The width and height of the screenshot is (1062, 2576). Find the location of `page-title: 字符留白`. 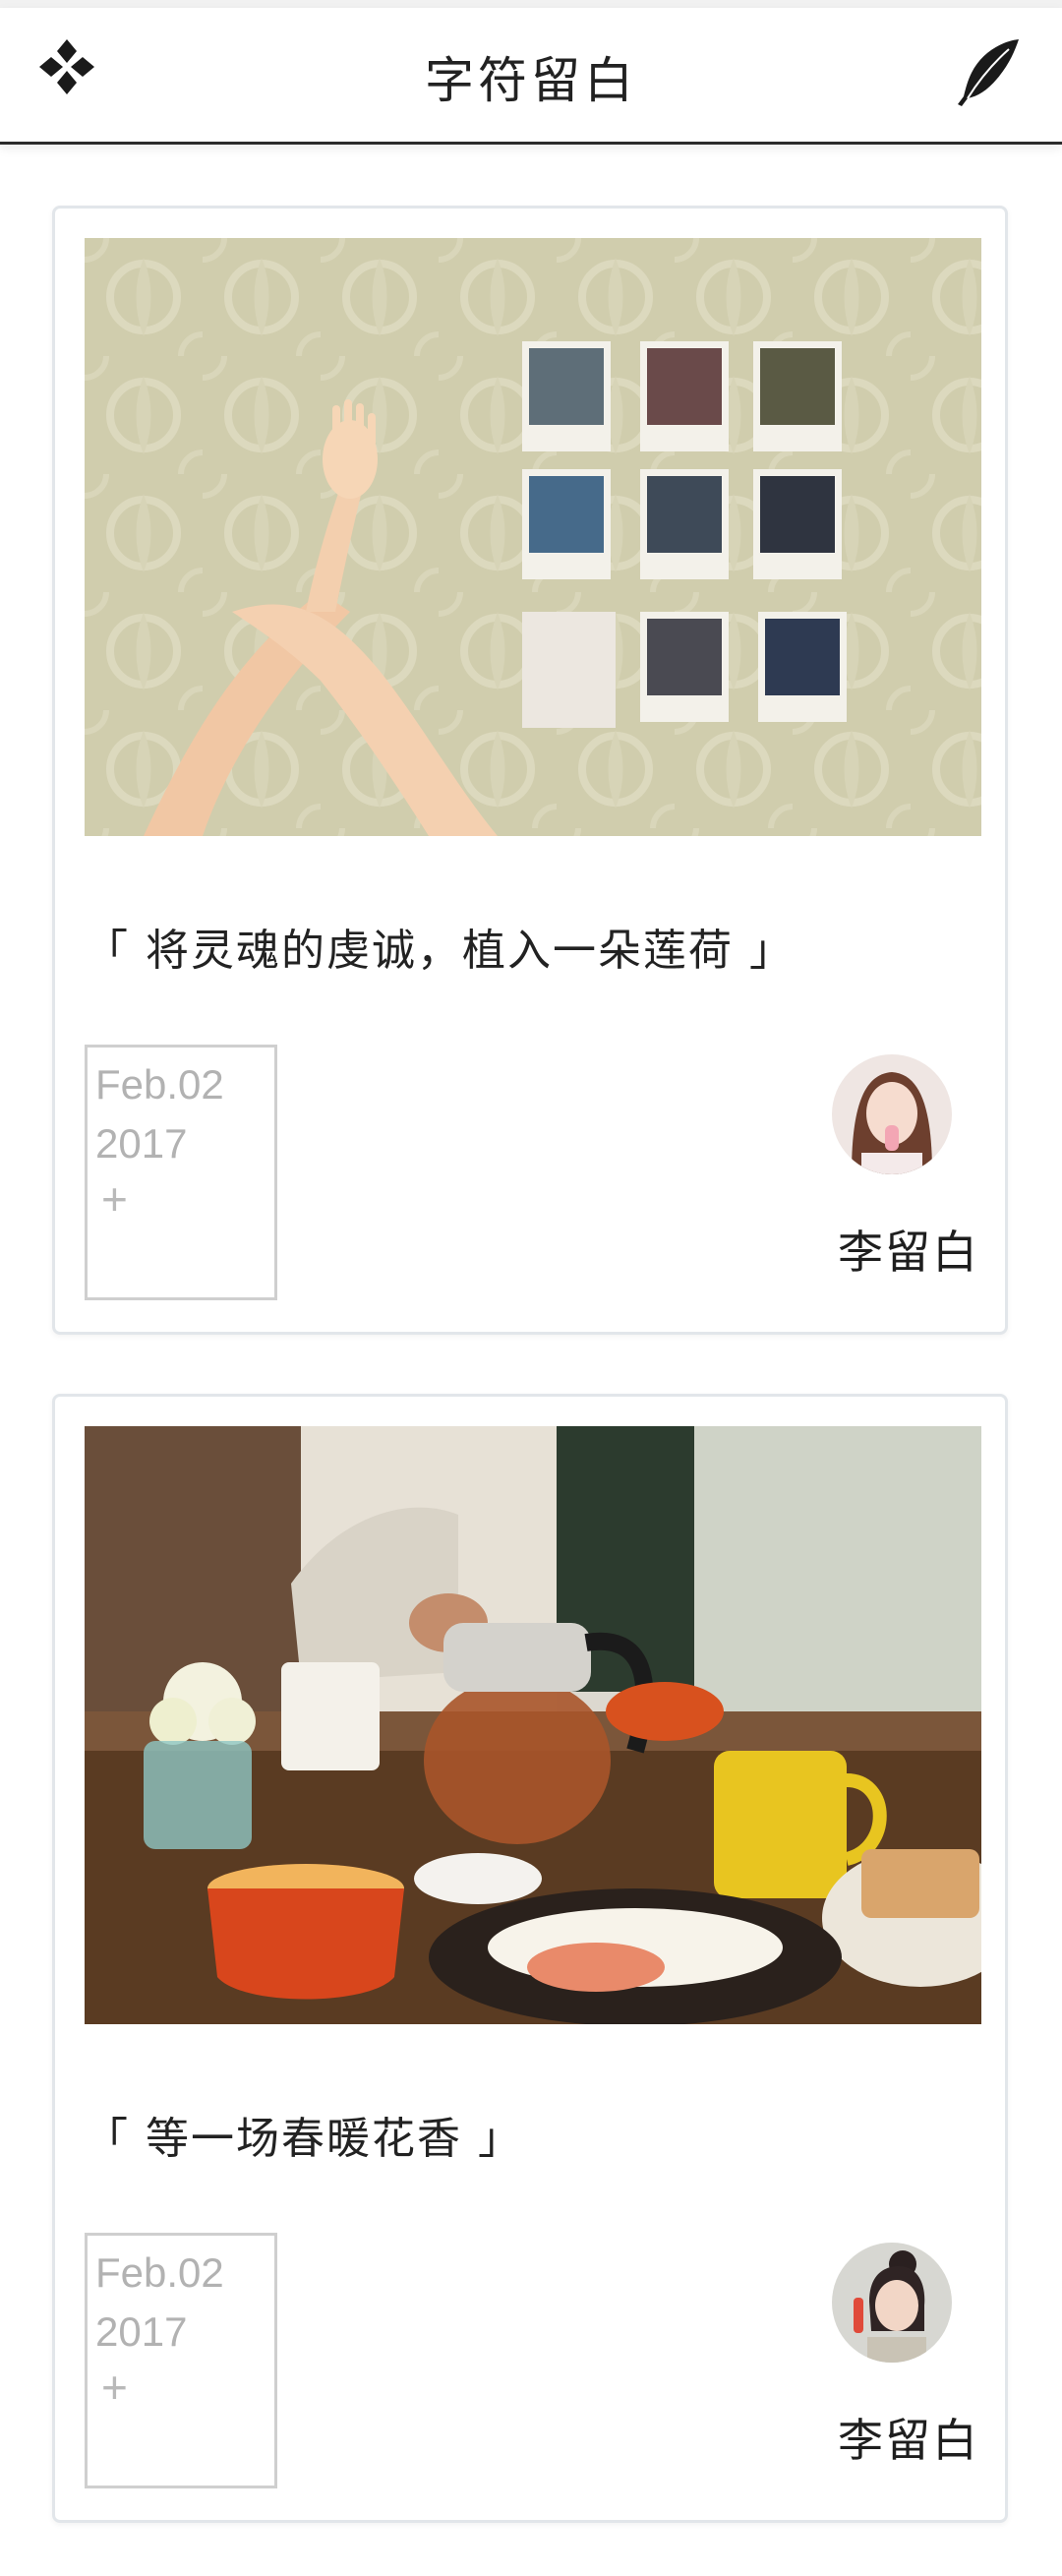

page-title: 字符留白 is located at coordinates (531, 80).